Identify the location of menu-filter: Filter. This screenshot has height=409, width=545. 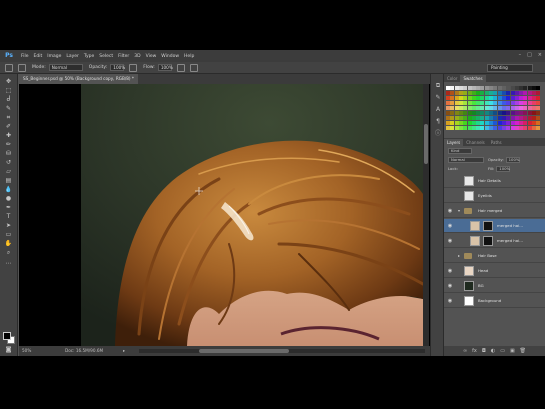
(123, 56).